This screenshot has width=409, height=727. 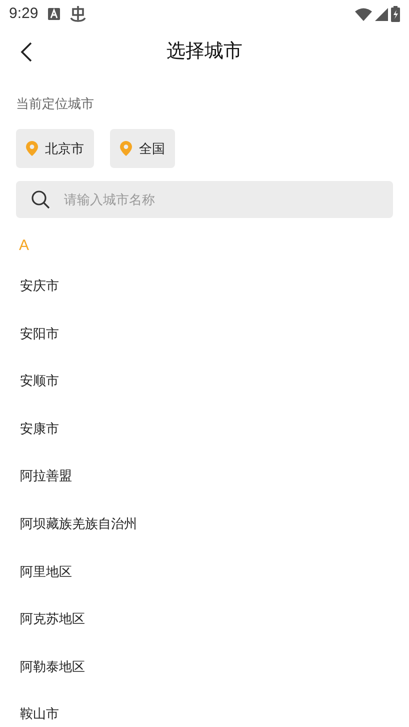 I want to click on page-title: 选择城市, so click(x=204, y=52).